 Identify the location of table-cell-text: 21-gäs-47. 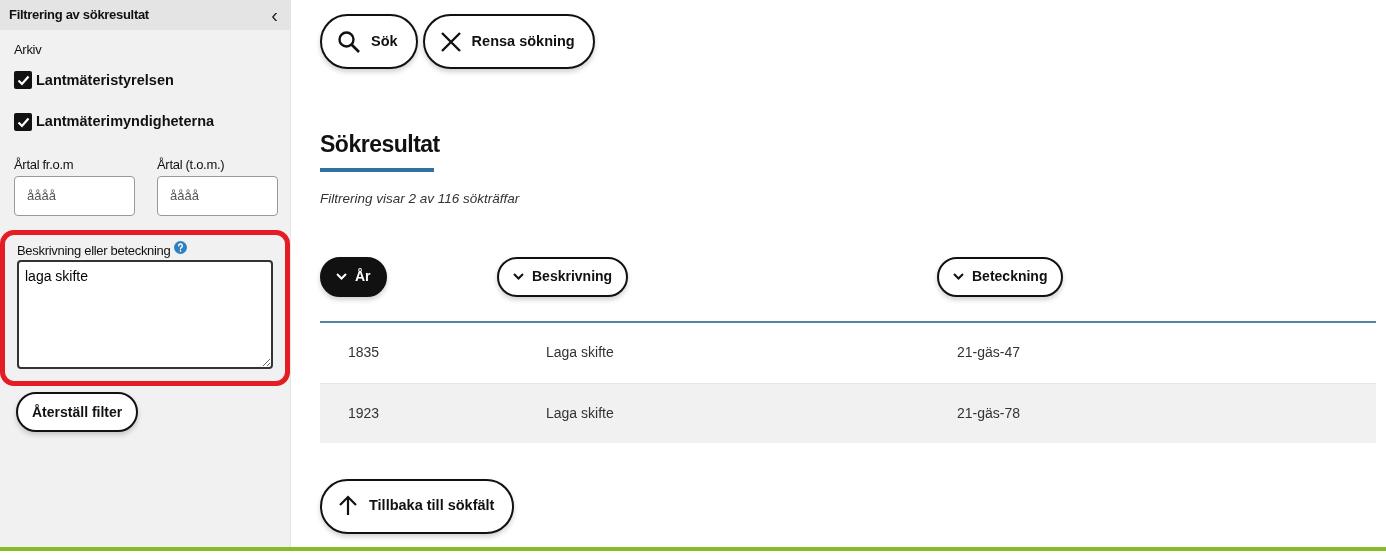
(989, 353).